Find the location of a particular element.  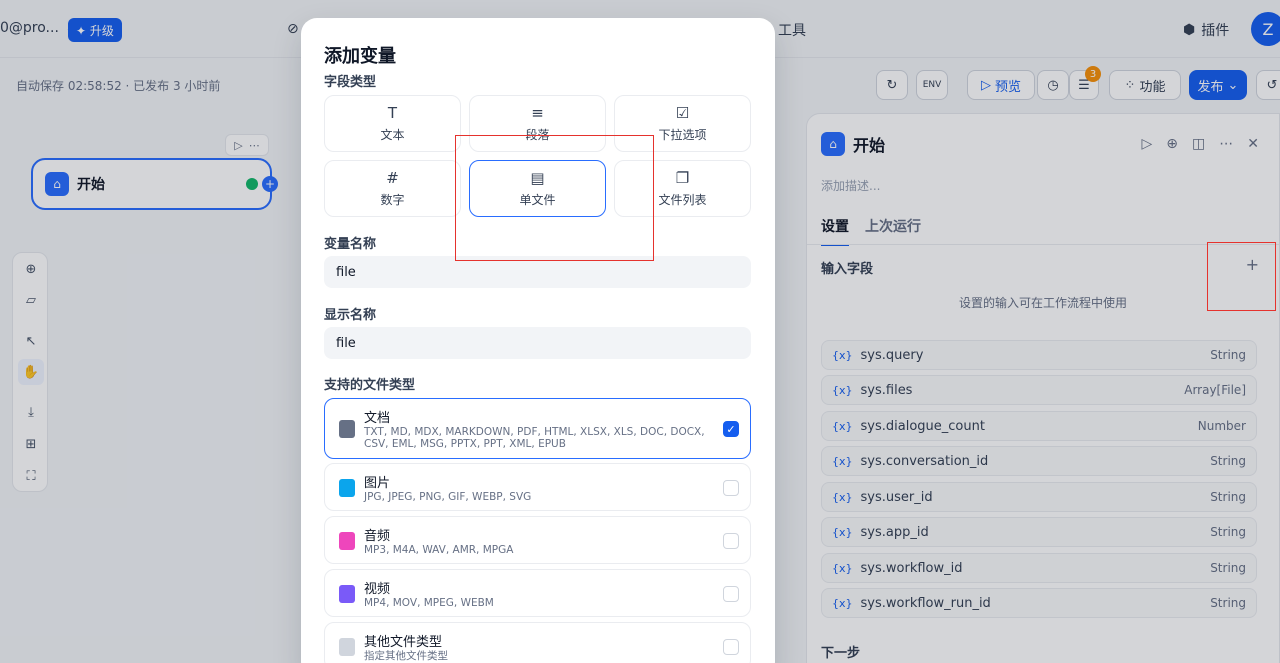

paragraph-icon: ≡ is located at coordinates (537, 113).